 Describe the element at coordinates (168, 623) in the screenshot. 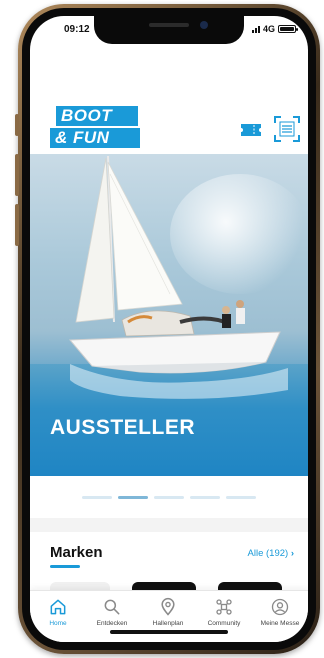

I see `tab-hallenplan-label: Hallenplan` at that location.